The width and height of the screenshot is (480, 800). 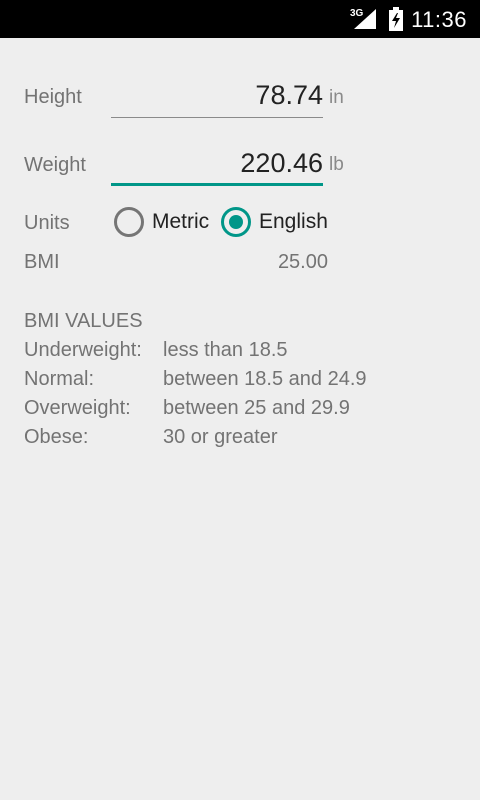 I want to click on bmi-values-heading: BMI VALUES, so click(x=83, y=321).